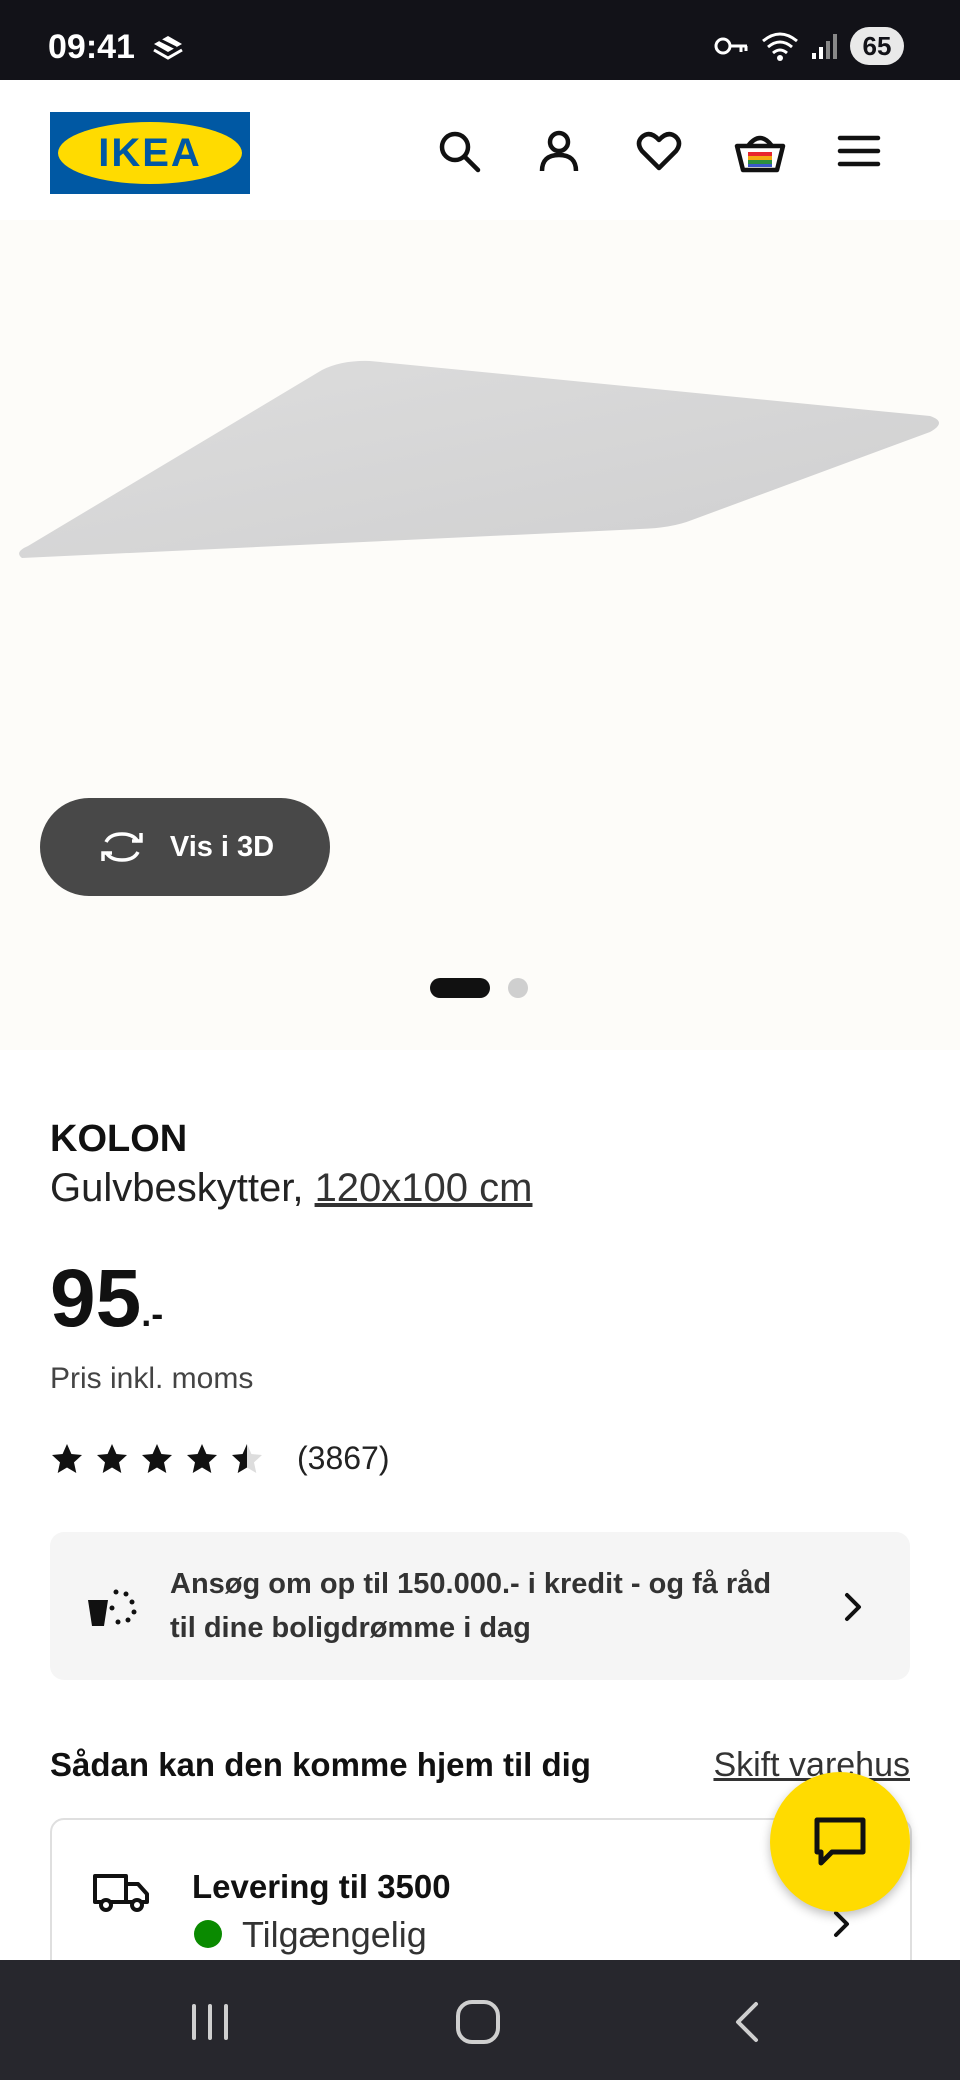  Describe the element at coordinates (731, 46) in the screenshot. I see `key-icon` at that location.